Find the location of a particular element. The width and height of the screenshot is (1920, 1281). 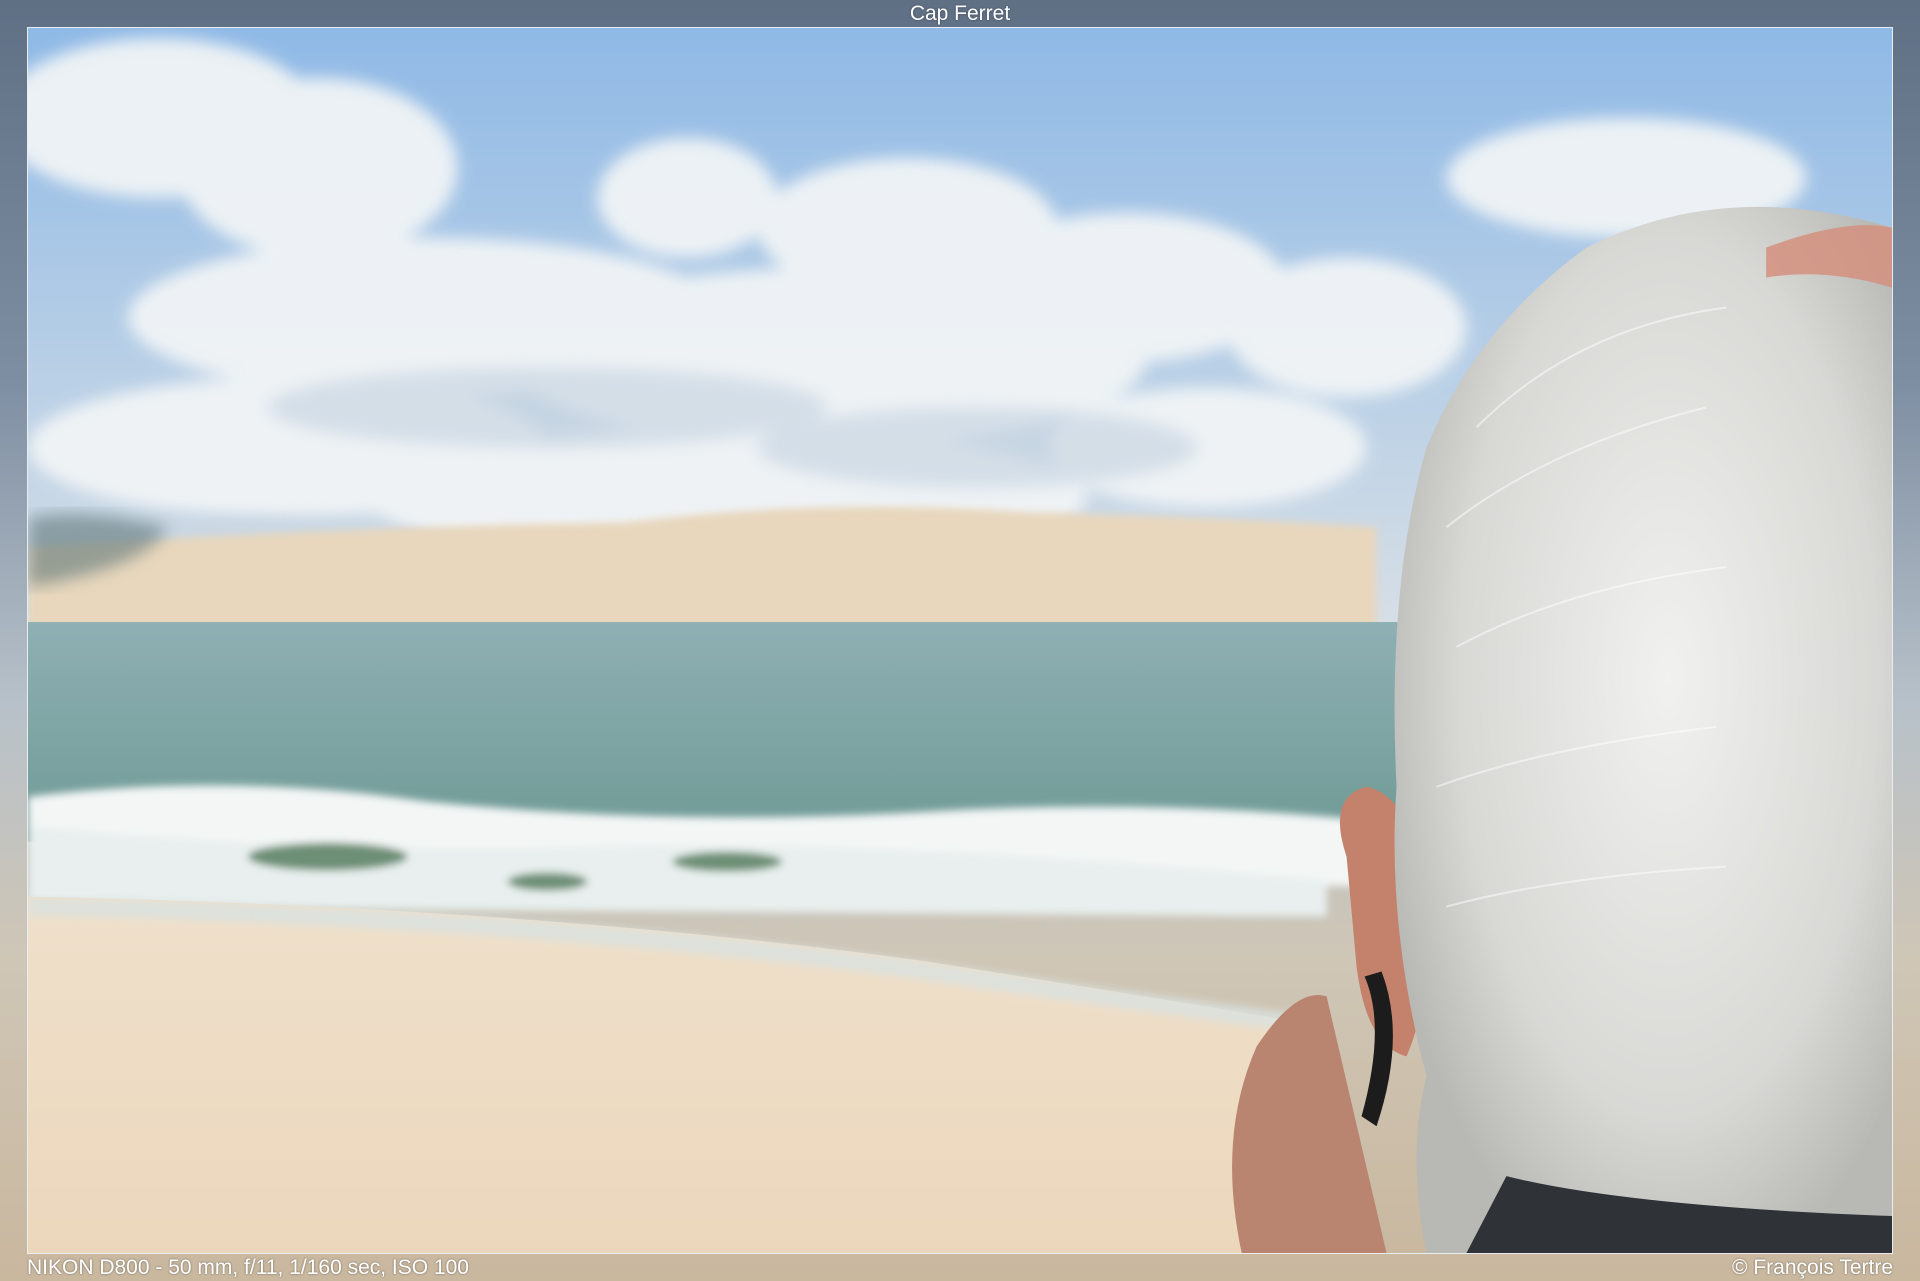

copyright-caption: © François Tertre is located at coordinates (1812, 1267).